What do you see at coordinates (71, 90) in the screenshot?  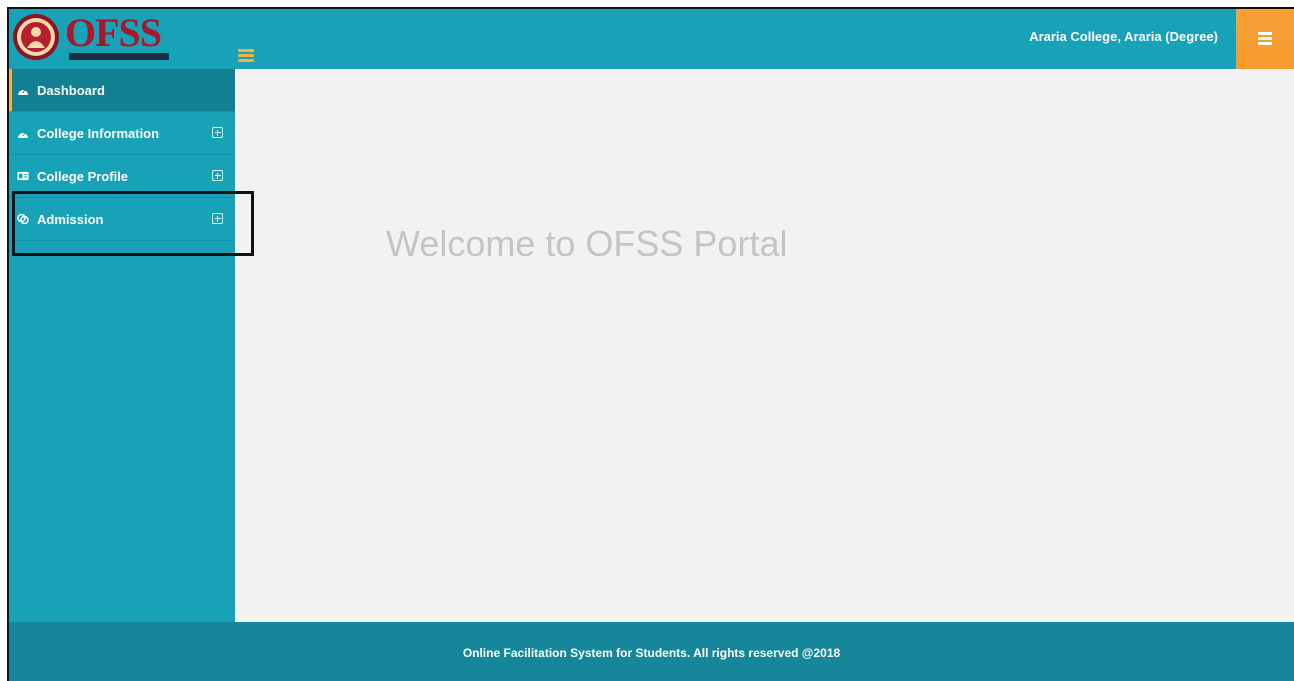 I see `sidebar-item-label: Dashboard` at bounding box center [71, 90].